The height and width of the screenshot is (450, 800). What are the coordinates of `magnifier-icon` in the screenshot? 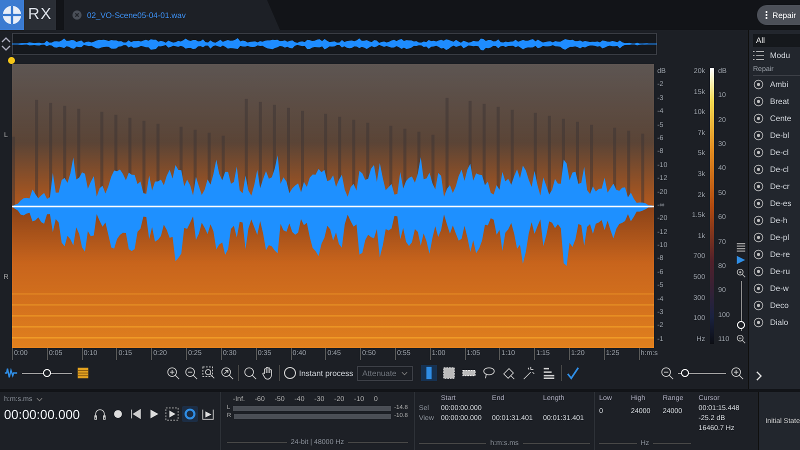 It's located at (250, 373).